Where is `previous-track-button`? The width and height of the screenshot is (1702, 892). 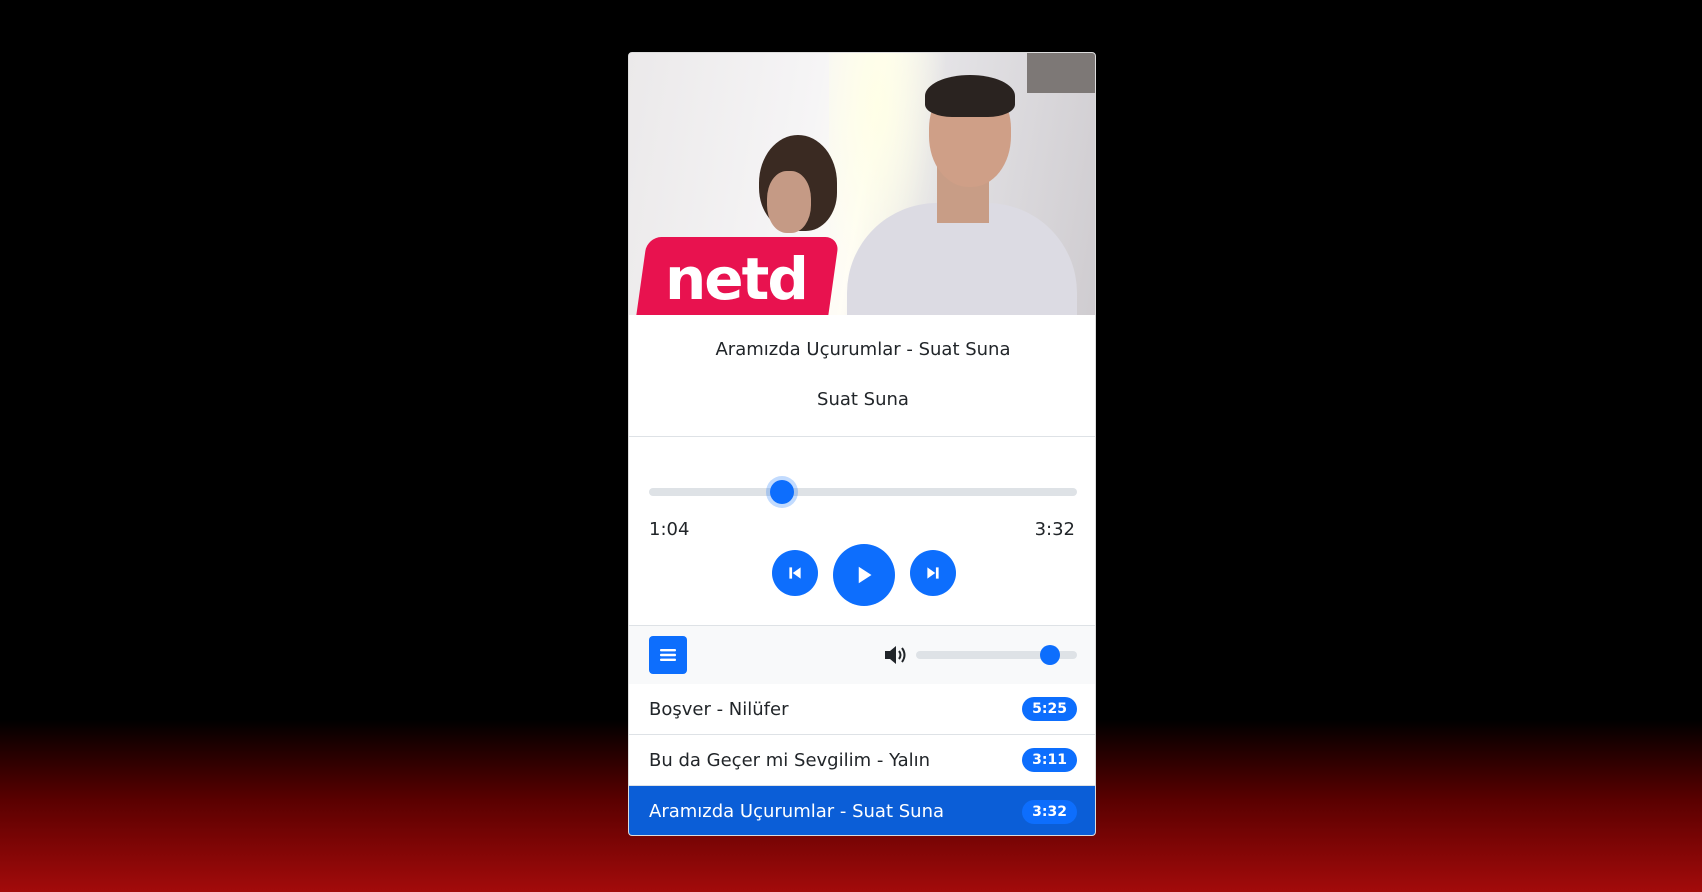
previous-track-button is located at coordinates (795, 573).